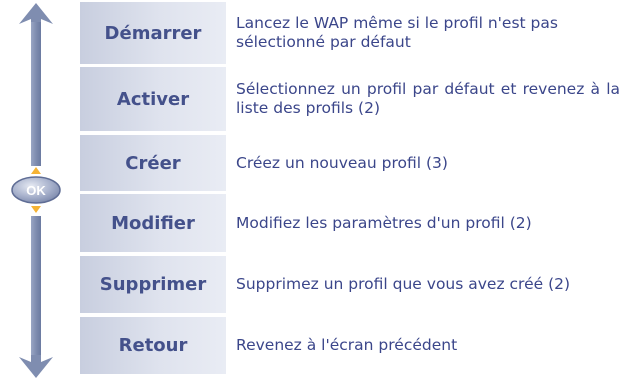 The width and height of the screenshot is (623, 381). I want to click on row-label: Démarrer, so click(153, 33).